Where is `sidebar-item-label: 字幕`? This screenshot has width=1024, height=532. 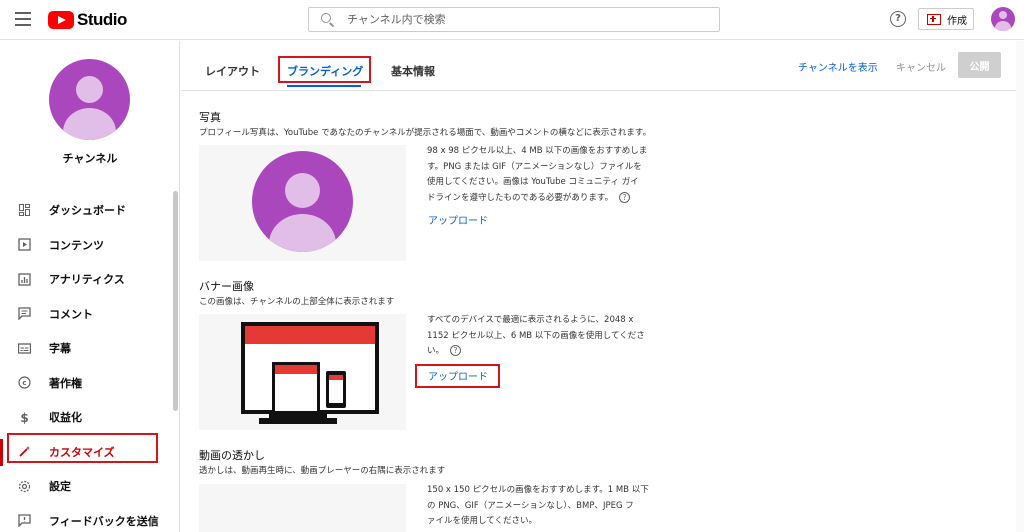 sidebar-item-label: 字幕 is located at coordinates (60, 349).